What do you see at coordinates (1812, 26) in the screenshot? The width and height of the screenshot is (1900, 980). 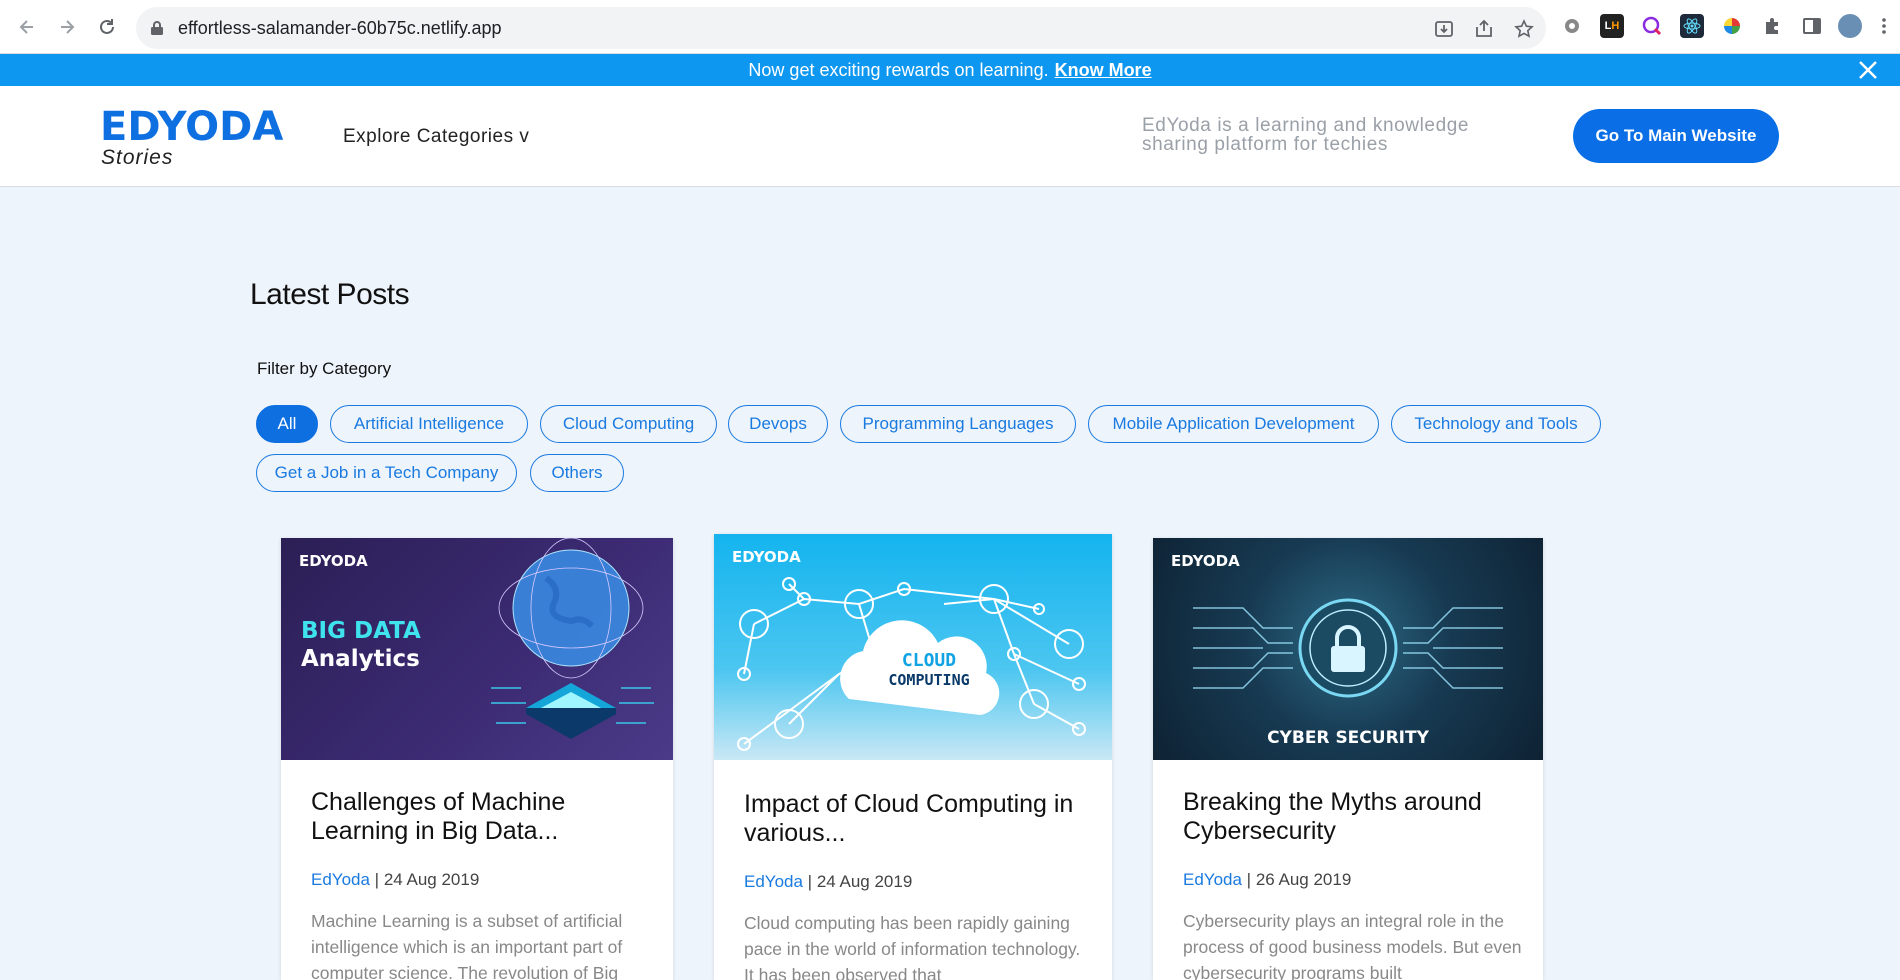 I see `side-panel-icon` at bounding box center [1812, 26].